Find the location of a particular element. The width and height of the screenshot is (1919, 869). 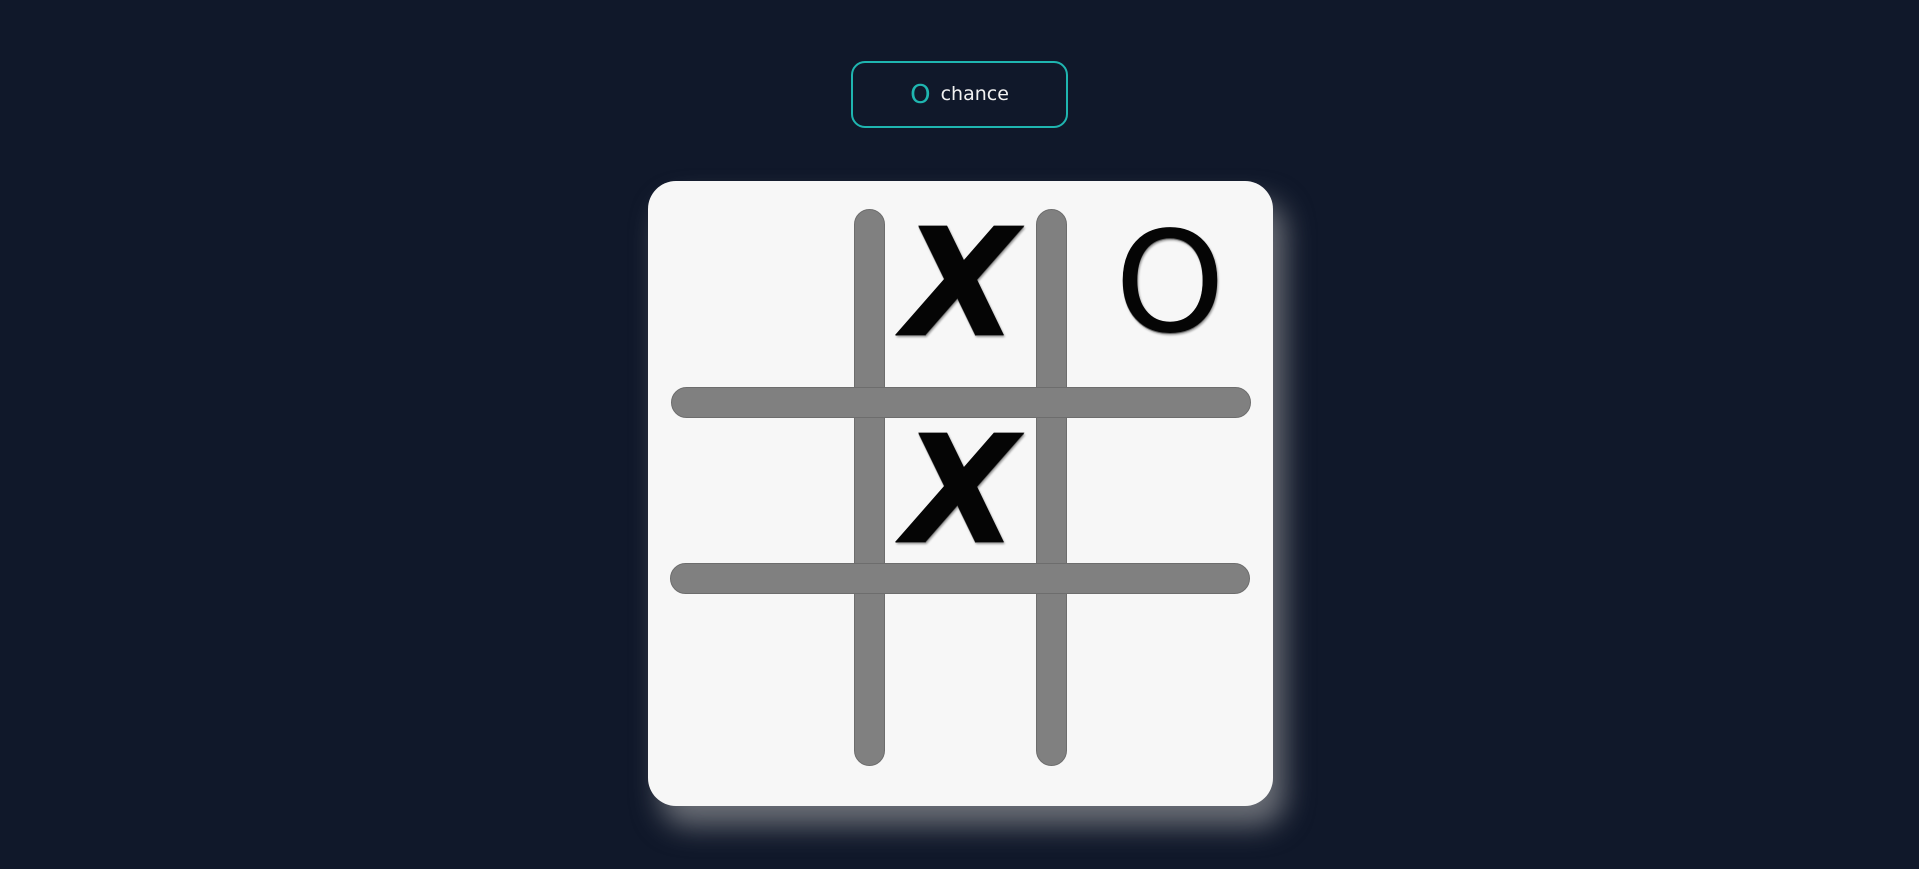

turn-symbol: O is located at coordinates (920, 94).